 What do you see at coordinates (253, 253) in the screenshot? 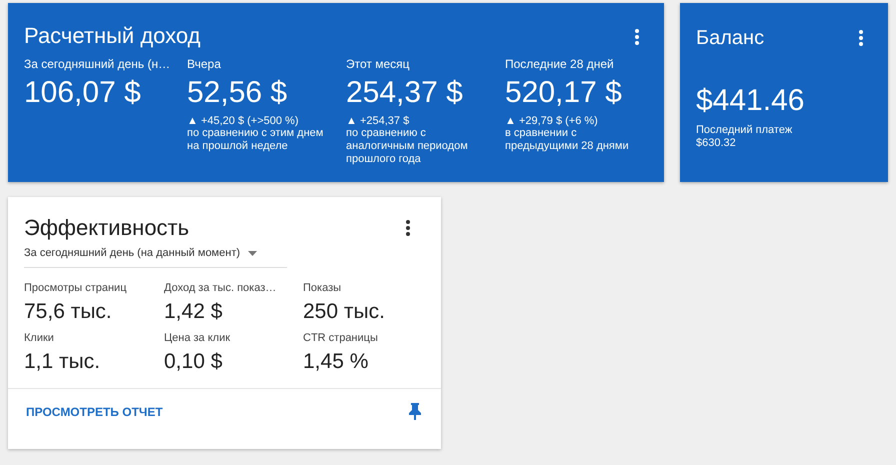
I see `caret-icon` at bounding box center [253, 253].